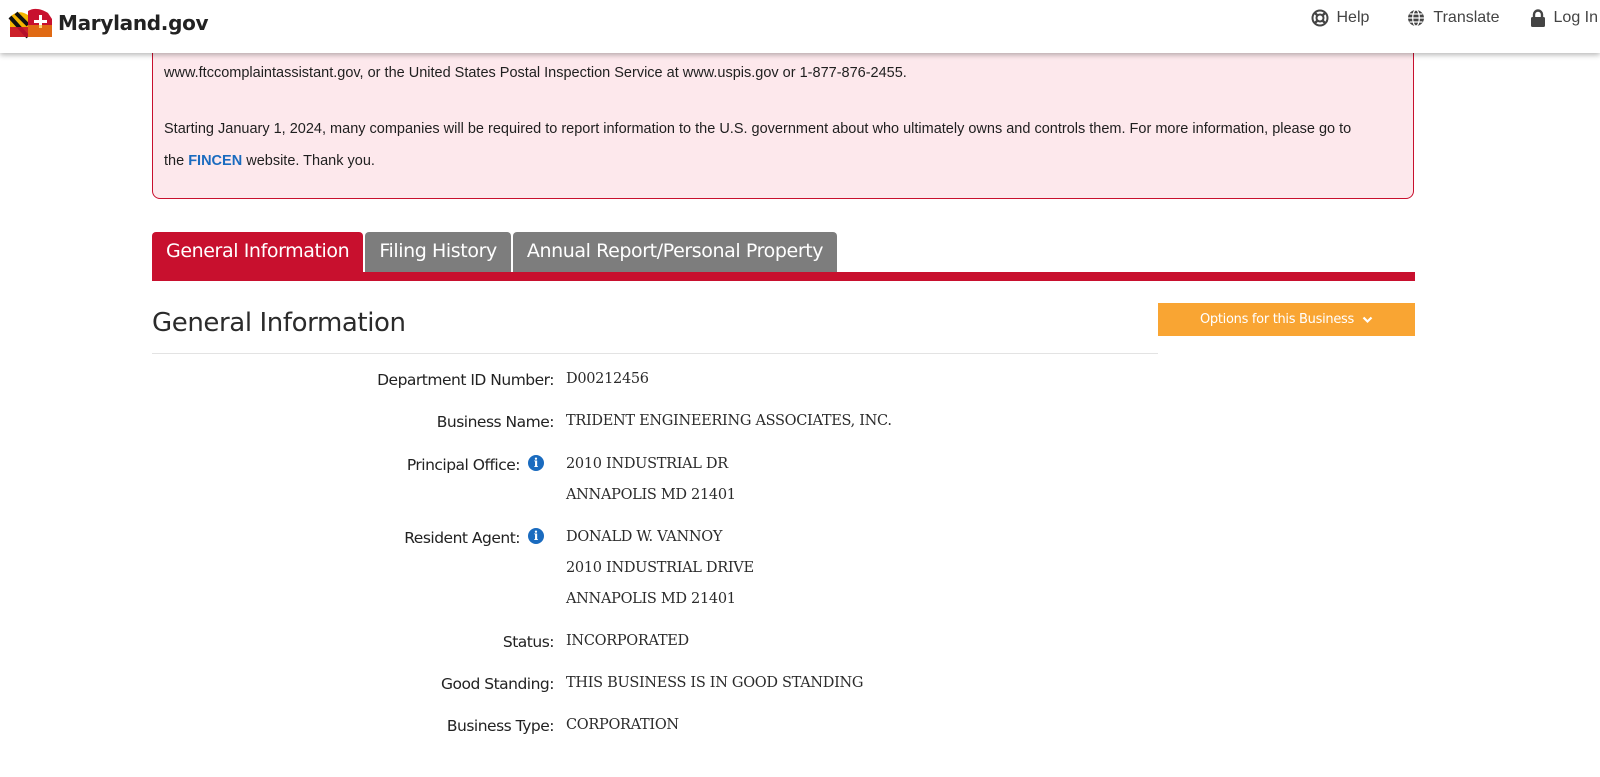 This screenshot has width=1600, height=777. I want to click on alert-line3-prefix: the, so click(174, 161).